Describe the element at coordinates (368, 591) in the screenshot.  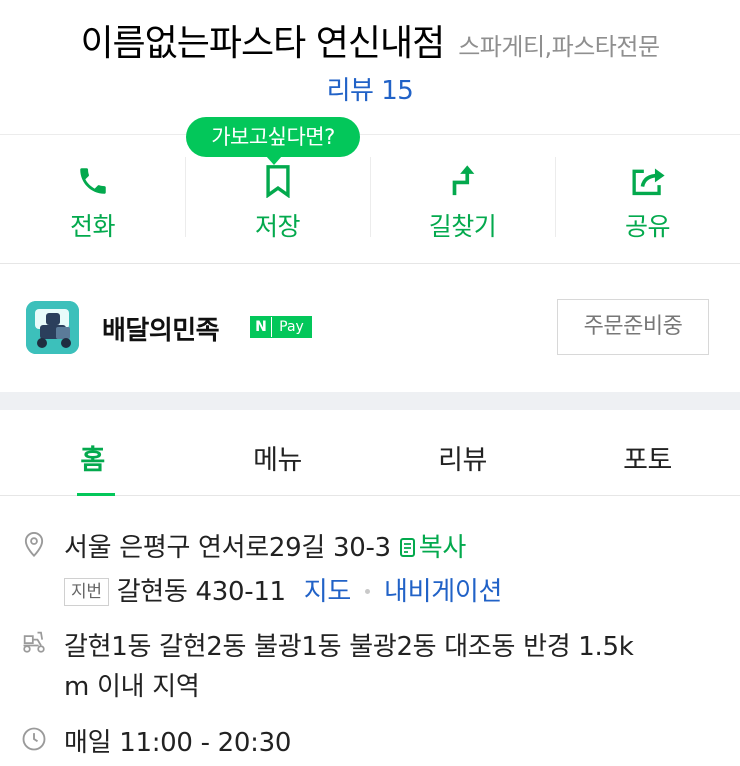
I see `separator-dot` at that location.